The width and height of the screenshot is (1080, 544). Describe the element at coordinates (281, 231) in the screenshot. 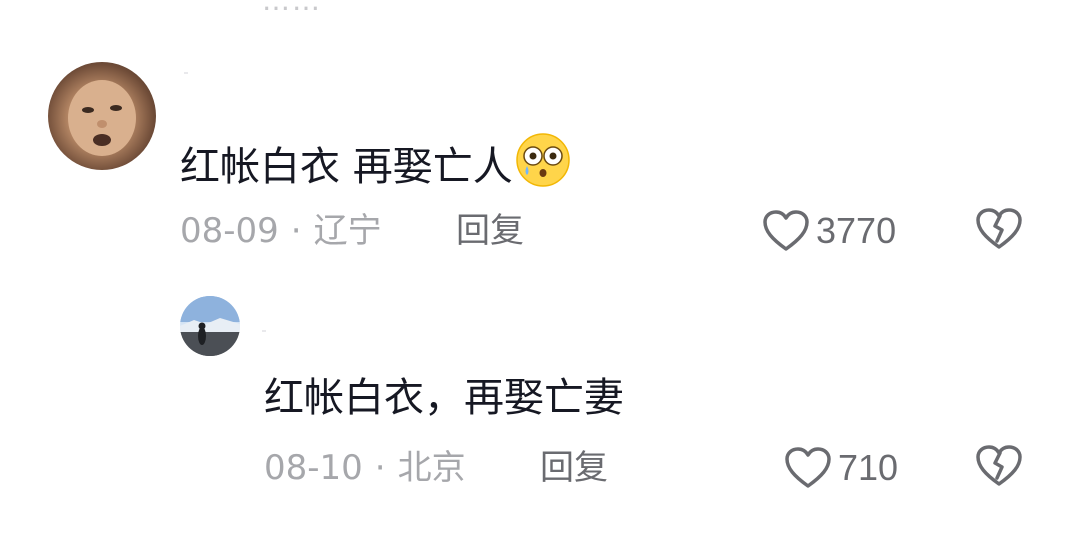

I see `comment-meta: 08-09 · 辽宁` at that location.